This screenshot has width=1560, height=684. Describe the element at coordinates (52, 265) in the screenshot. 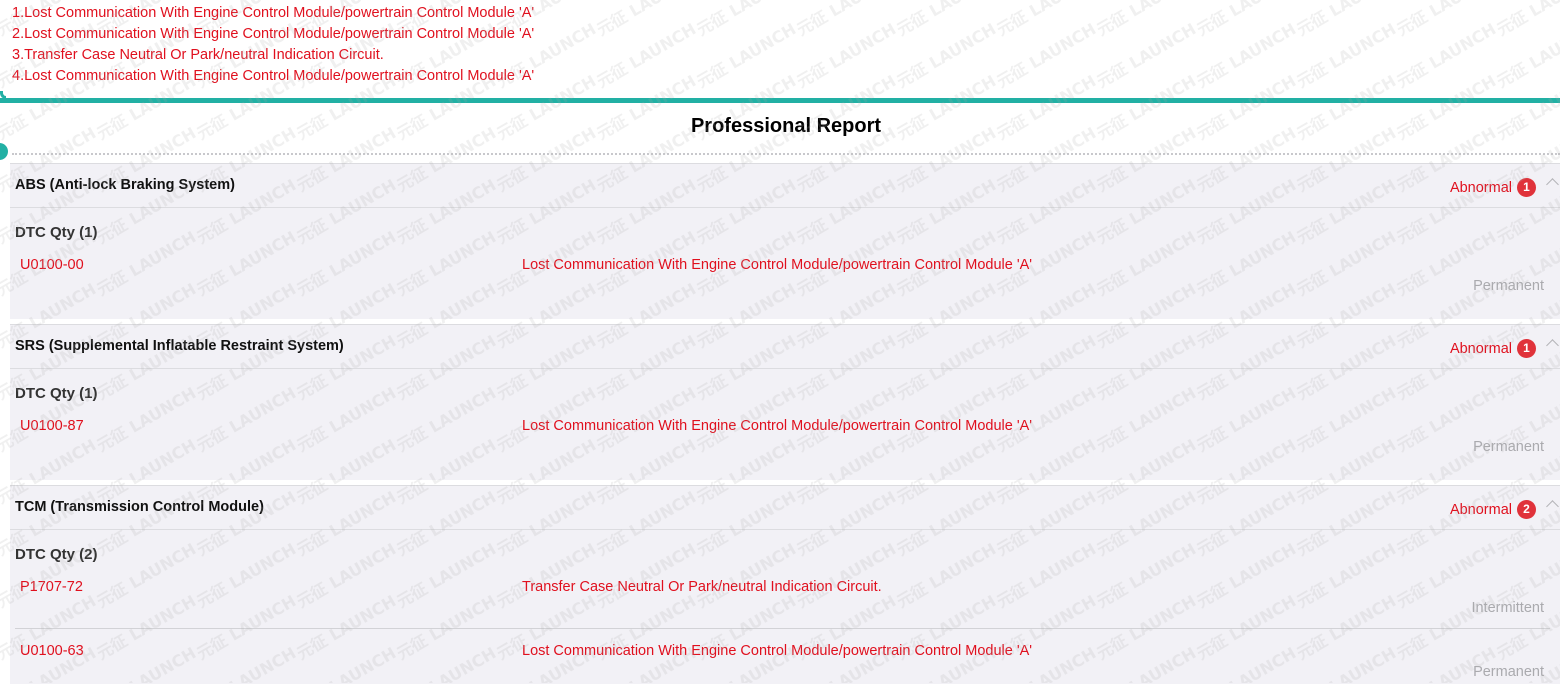

I see `dtc-code: U0100-00` at that location.